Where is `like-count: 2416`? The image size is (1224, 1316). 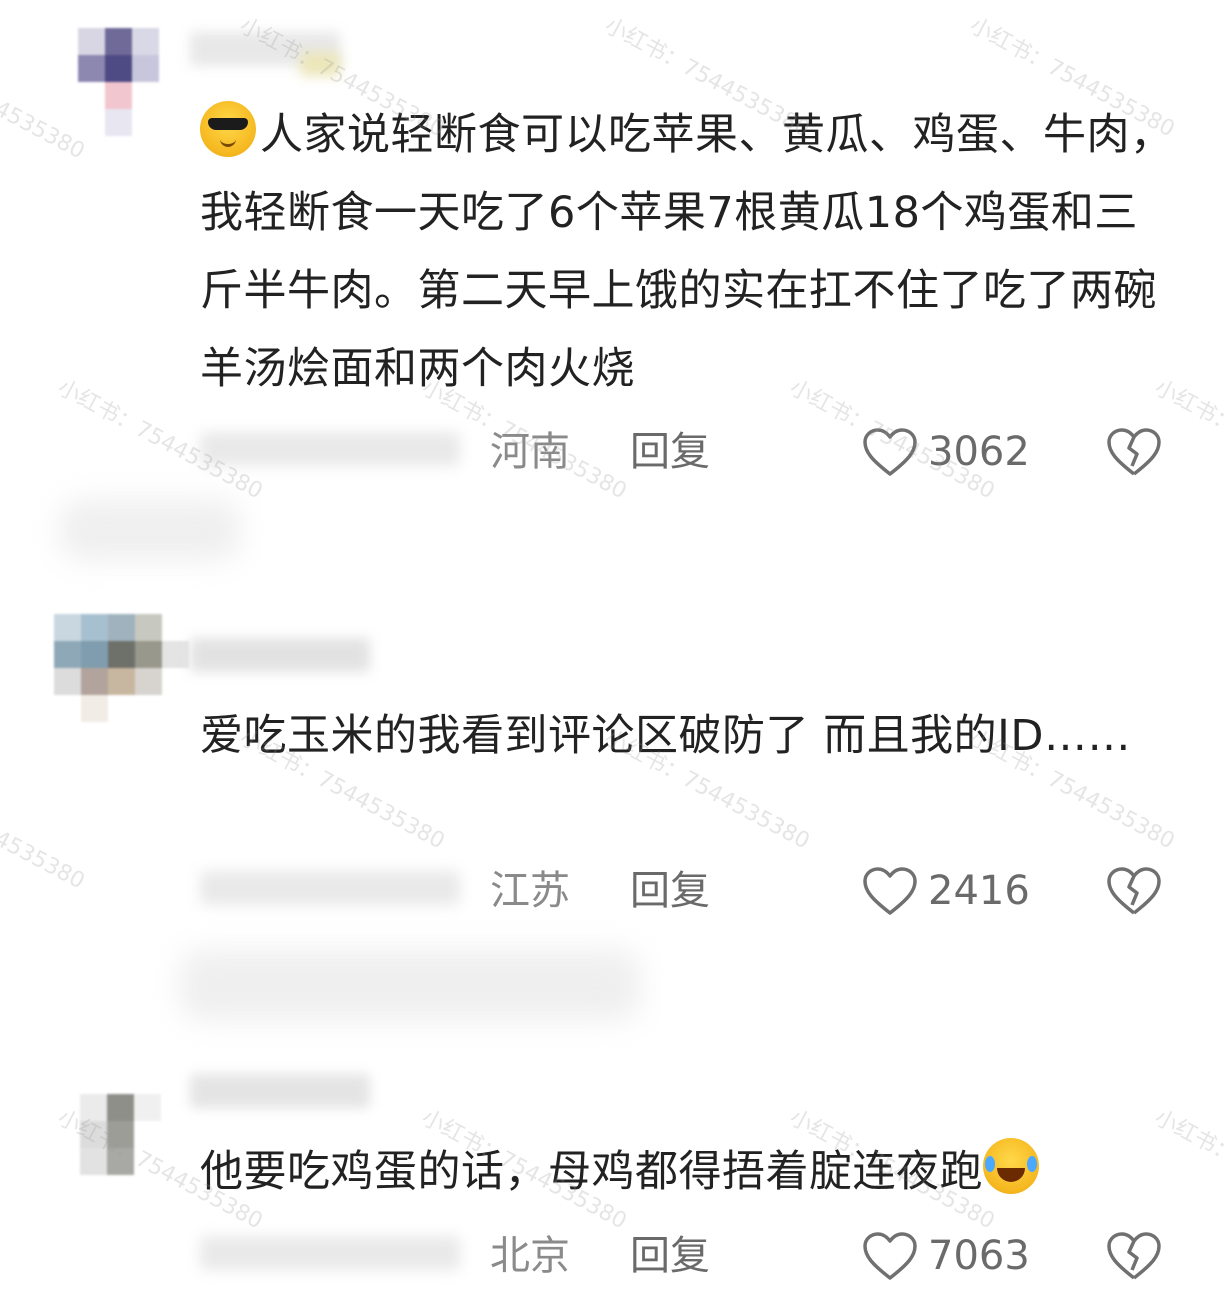
like-count: 2416 is located at coordinates (979, 891).